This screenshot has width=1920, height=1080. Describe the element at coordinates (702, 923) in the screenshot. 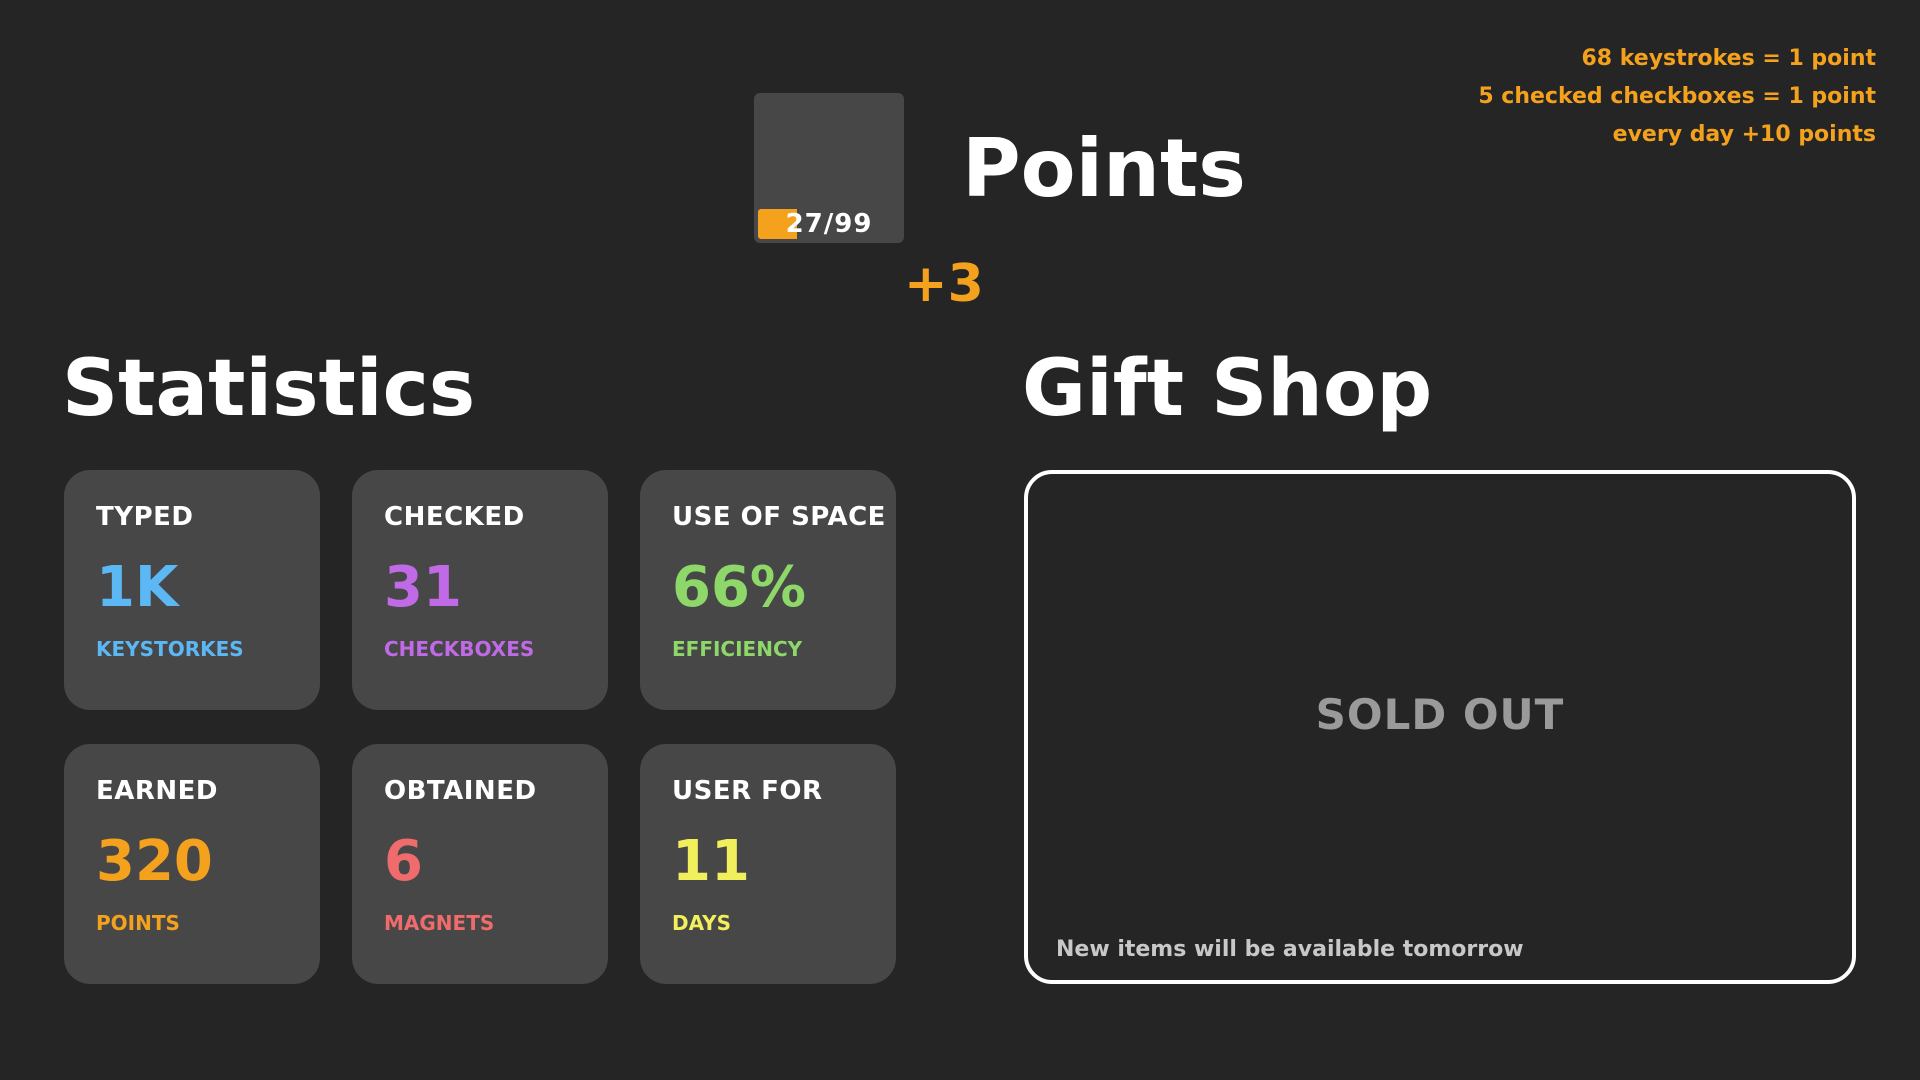

I see `stat-unit: DAYS` at that location.